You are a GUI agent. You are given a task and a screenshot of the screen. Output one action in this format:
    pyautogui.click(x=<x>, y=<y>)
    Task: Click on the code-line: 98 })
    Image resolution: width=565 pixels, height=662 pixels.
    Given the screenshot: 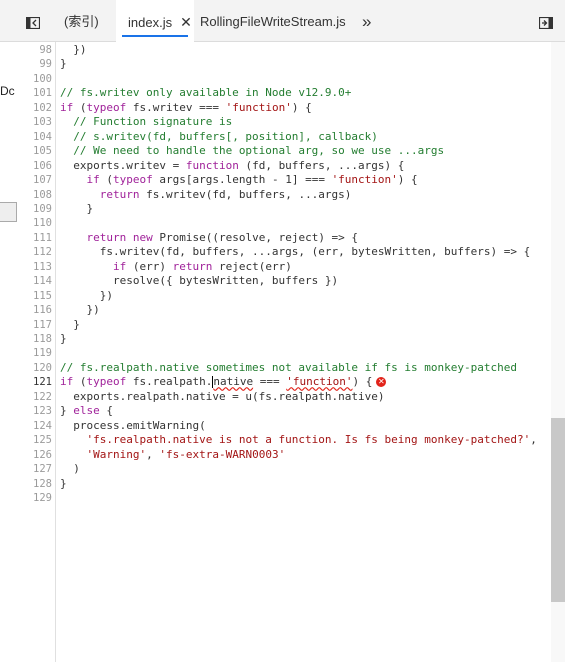 What is the action you would take?
    pyautogui.click(x=295, y=50)
    